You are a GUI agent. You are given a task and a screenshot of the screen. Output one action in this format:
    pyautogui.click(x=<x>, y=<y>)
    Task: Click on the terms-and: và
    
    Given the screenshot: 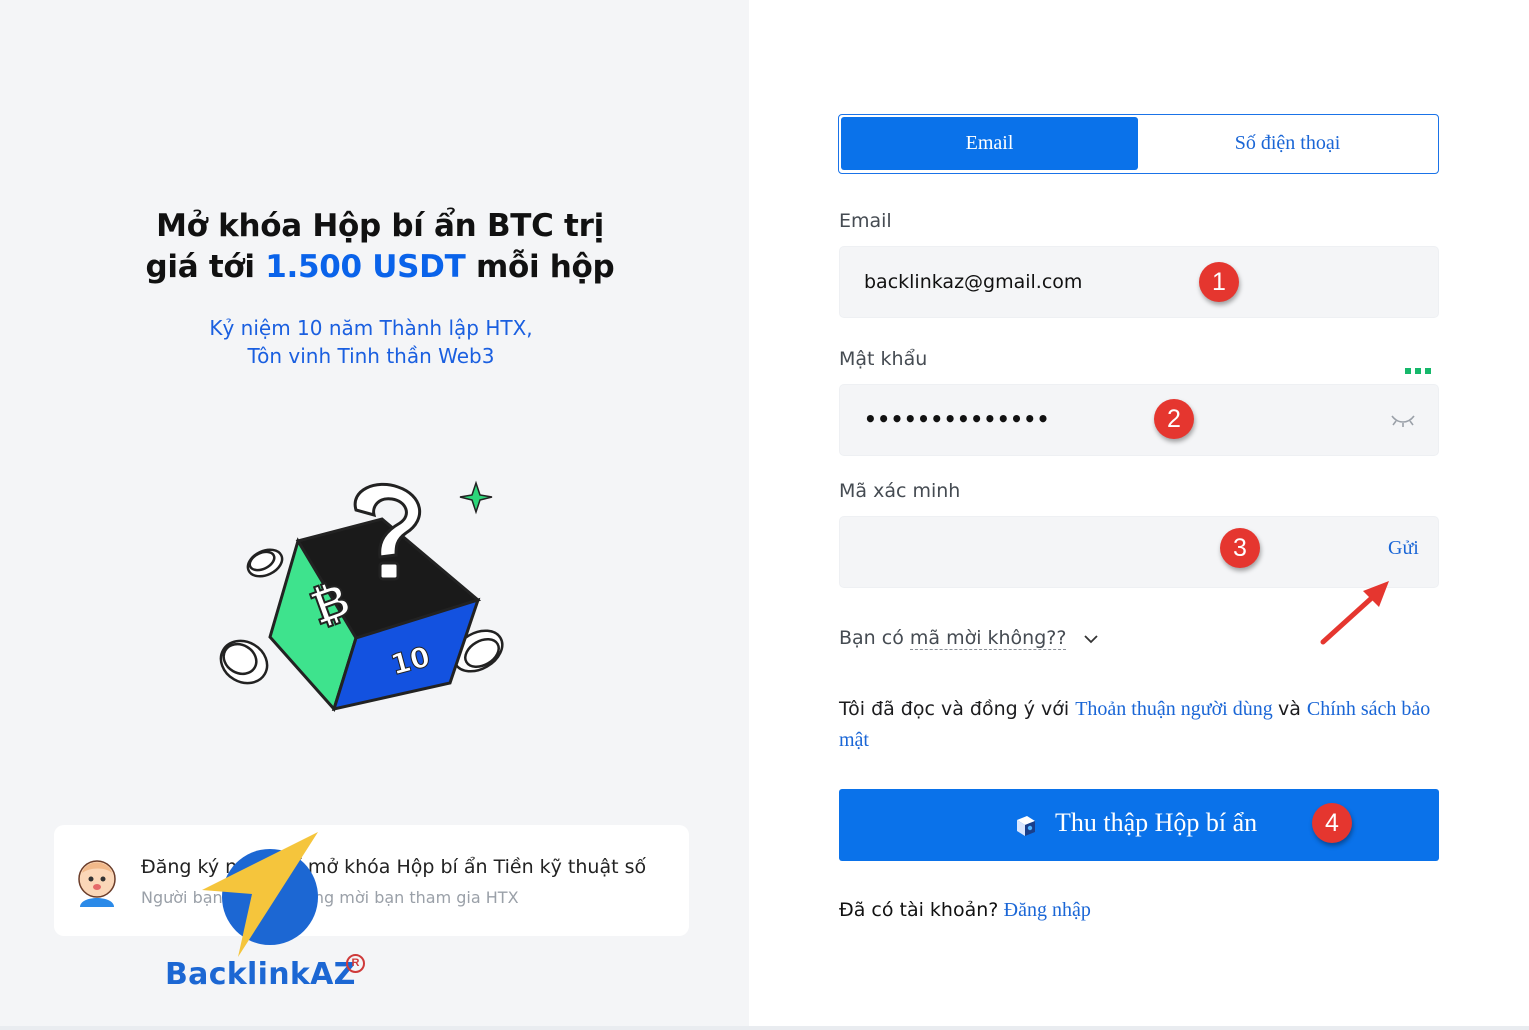 What is the action you would take?
    pyautogui.click(x=1292, y=709)
    